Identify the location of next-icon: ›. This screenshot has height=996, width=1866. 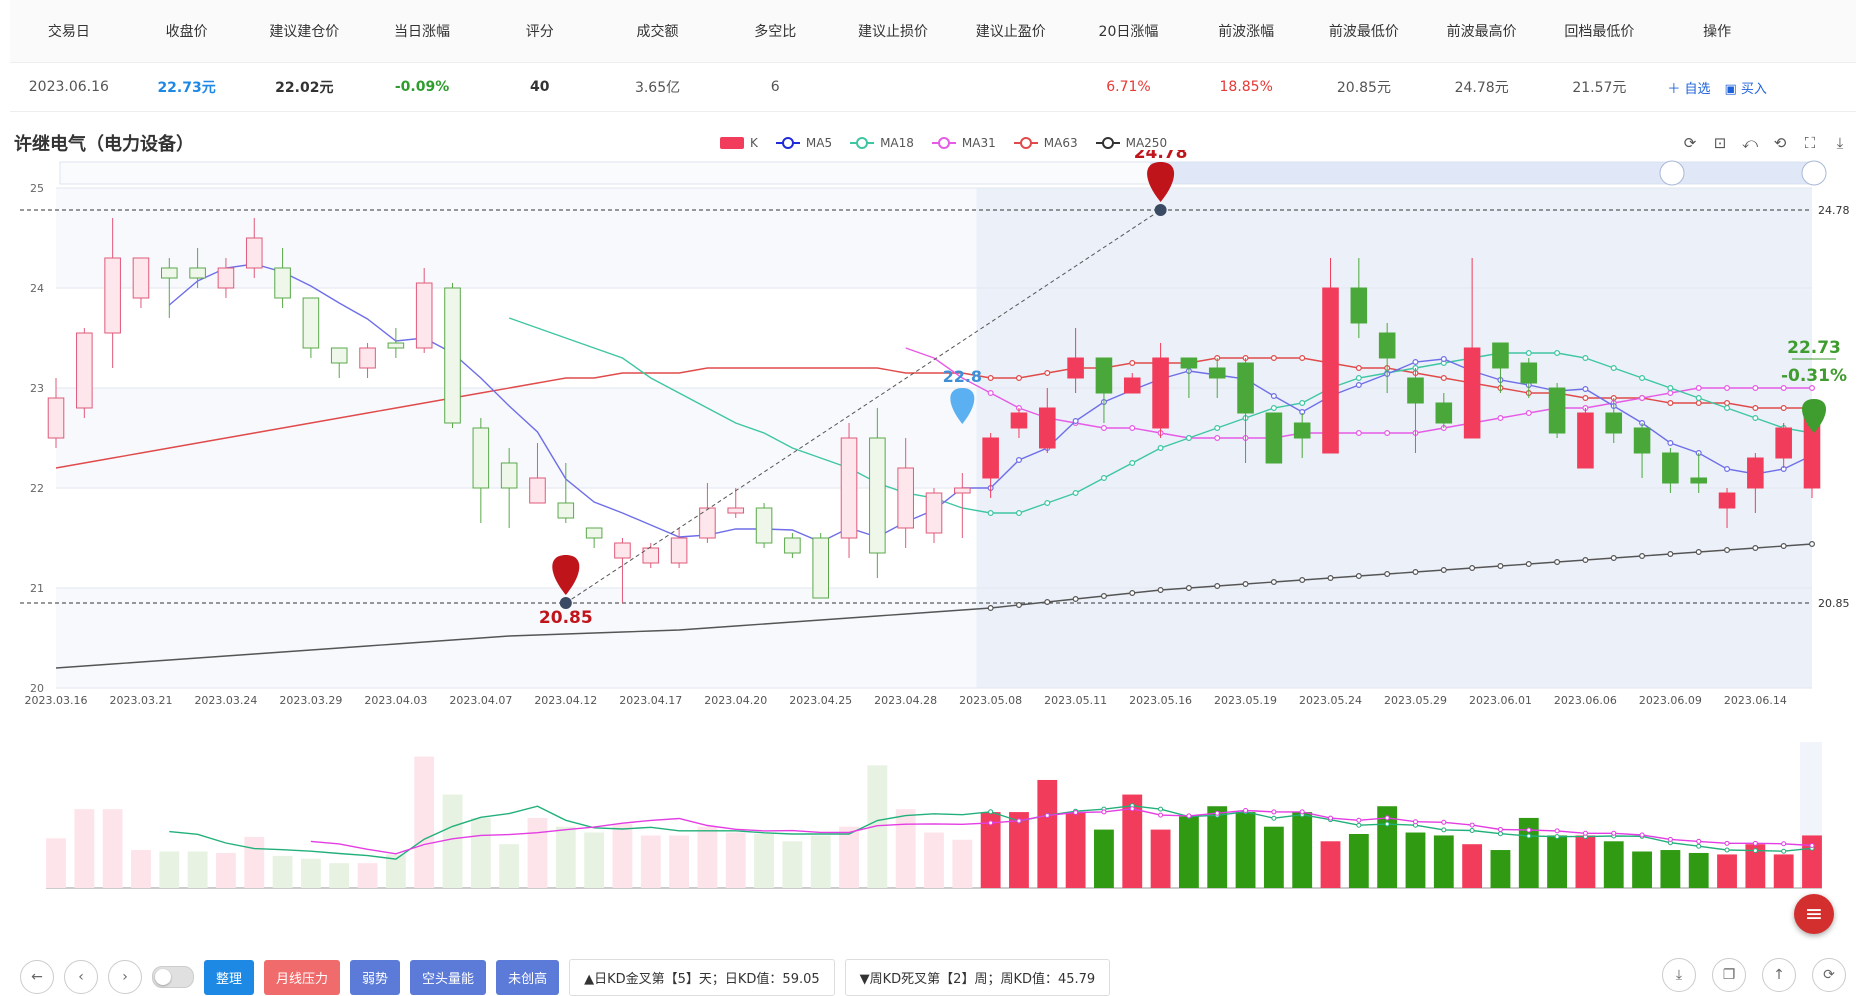
(125, 977).